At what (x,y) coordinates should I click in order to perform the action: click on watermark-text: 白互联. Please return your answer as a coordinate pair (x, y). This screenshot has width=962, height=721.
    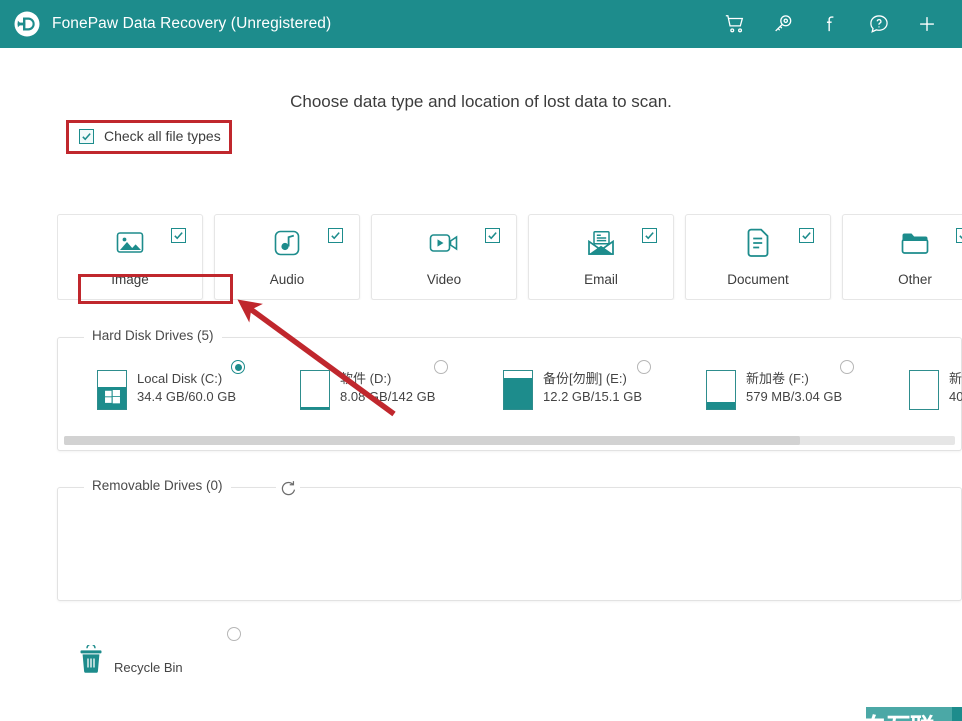
    Looking at the image, I should click on (900, 714).